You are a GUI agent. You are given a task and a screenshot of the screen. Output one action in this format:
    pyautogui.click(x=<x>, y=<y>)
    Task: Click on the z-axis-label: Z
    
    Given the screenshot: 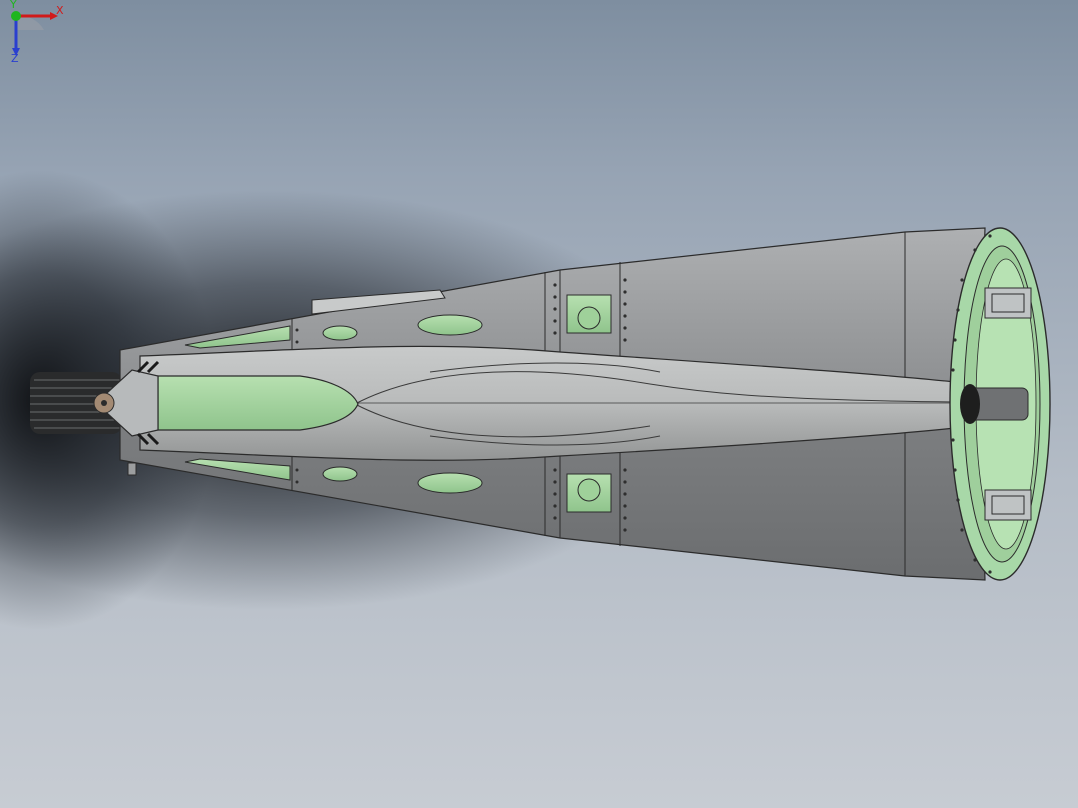 What is the action you would take?
    pyautogui.click(x=15, y=57)
    